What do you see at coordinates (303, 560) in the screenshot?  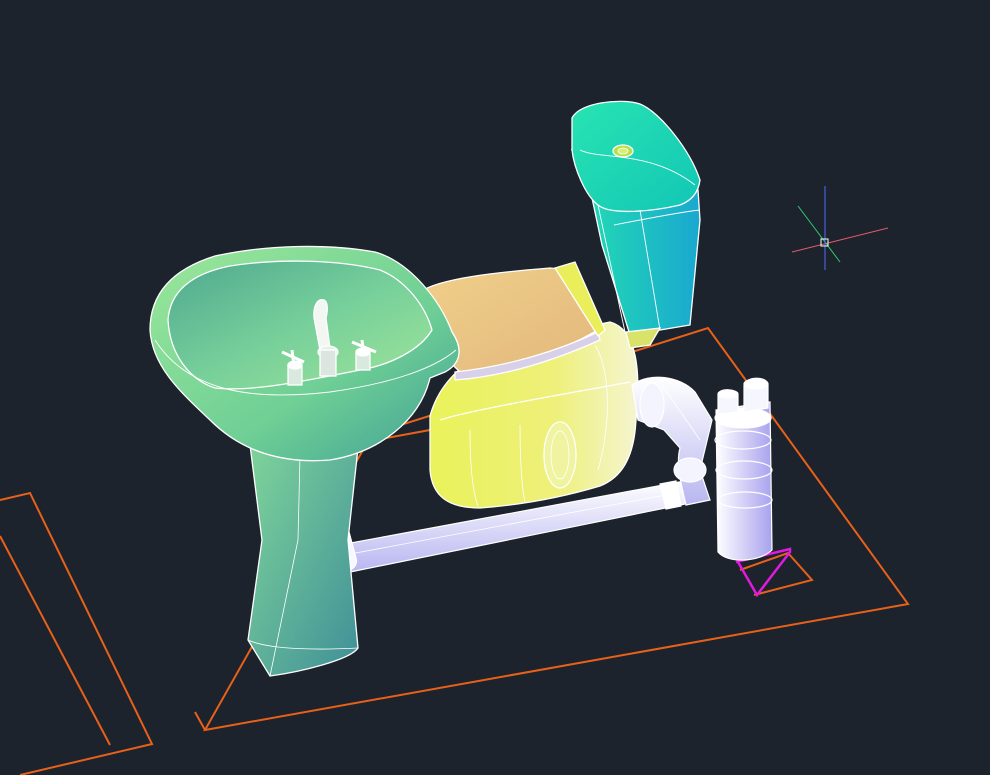 I see `sink-pedestal` at bounding box center [303, 560].